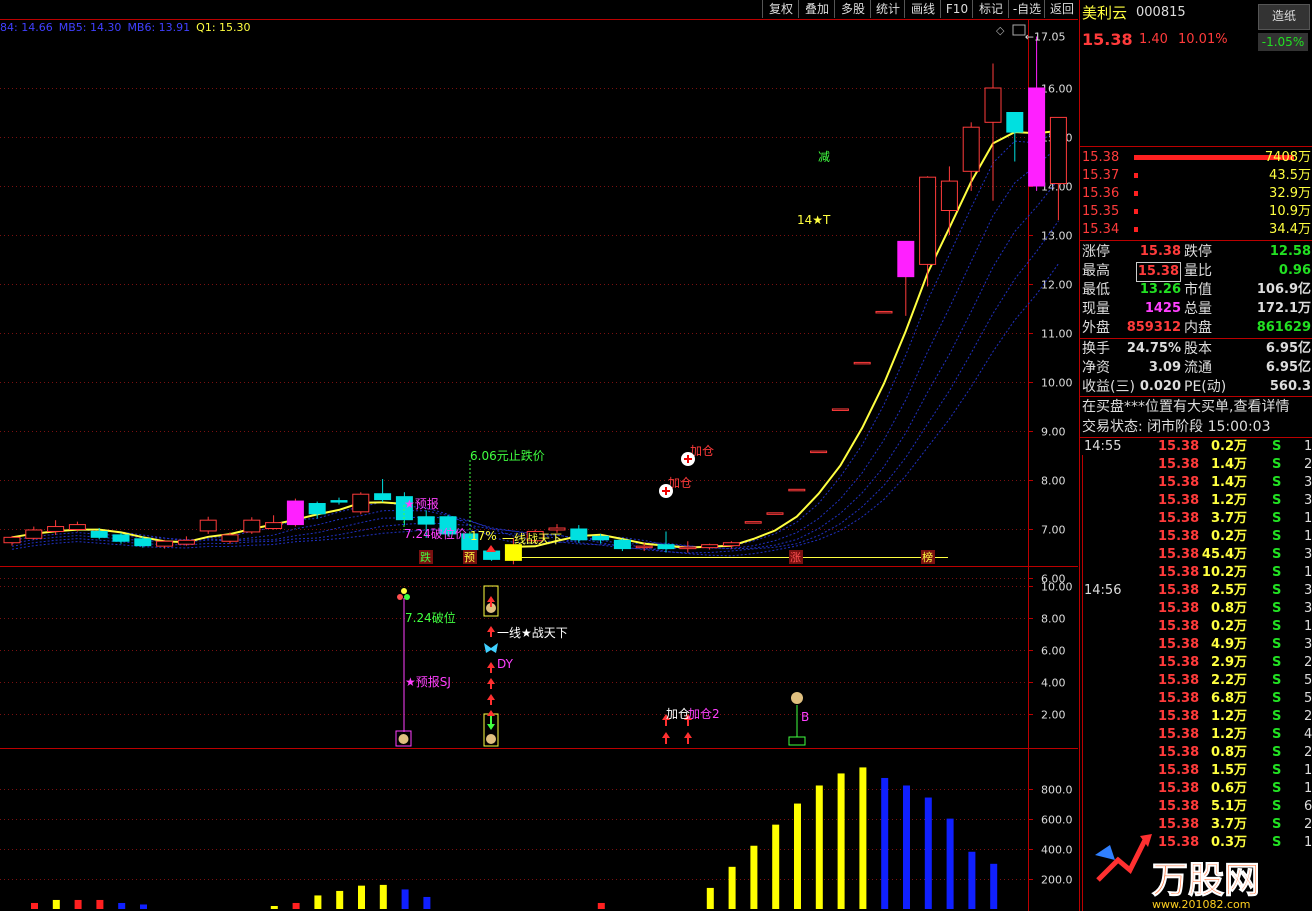 This screenshot has height=911, width=1312. I want to click on signal-tick-label: 8.00, so click(1053, 619).